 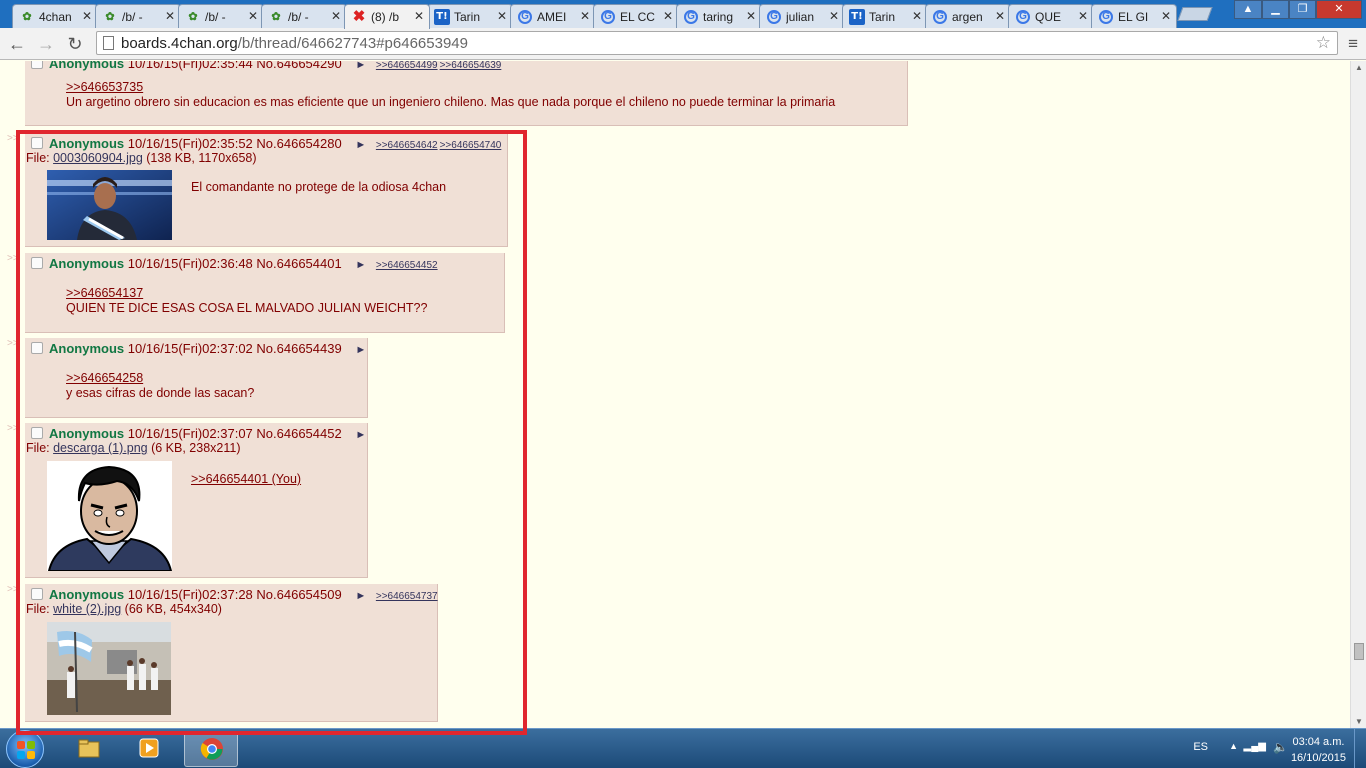 I want to click on media-player-icon, so click(x=149, y=748).